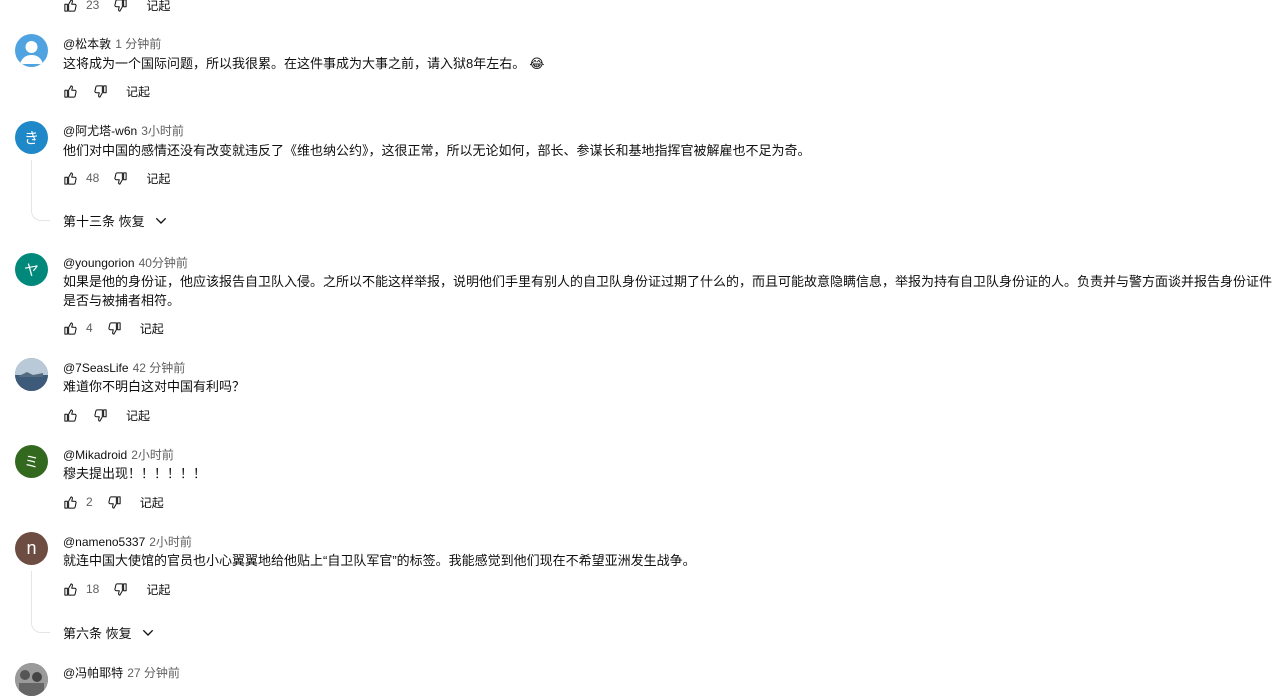 The height and width of the screenshot is (696, 1280). I want to click on replies-label: 第十三条 恢复, so click(104, 221).